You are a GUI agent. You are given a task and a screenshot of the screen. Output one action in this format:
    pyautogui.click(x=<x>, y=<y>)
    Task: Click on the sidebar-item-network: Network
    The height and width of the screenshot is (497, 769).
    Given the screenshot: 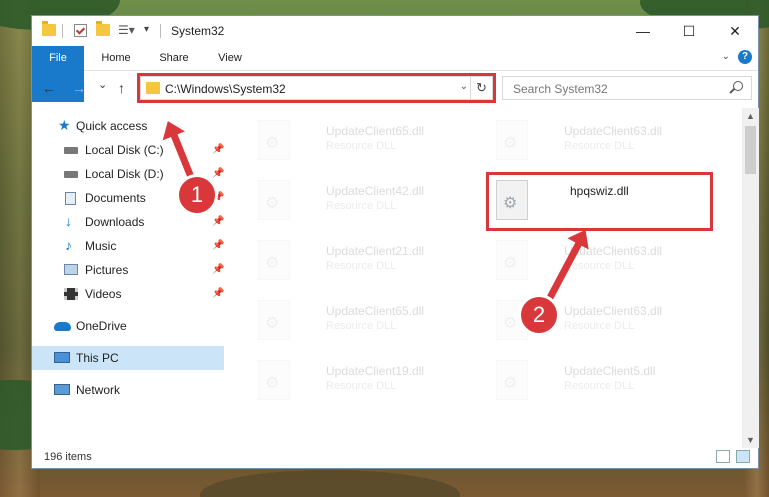 What is the action you would take?
    pyautogui.click(x=128, y=390)
    